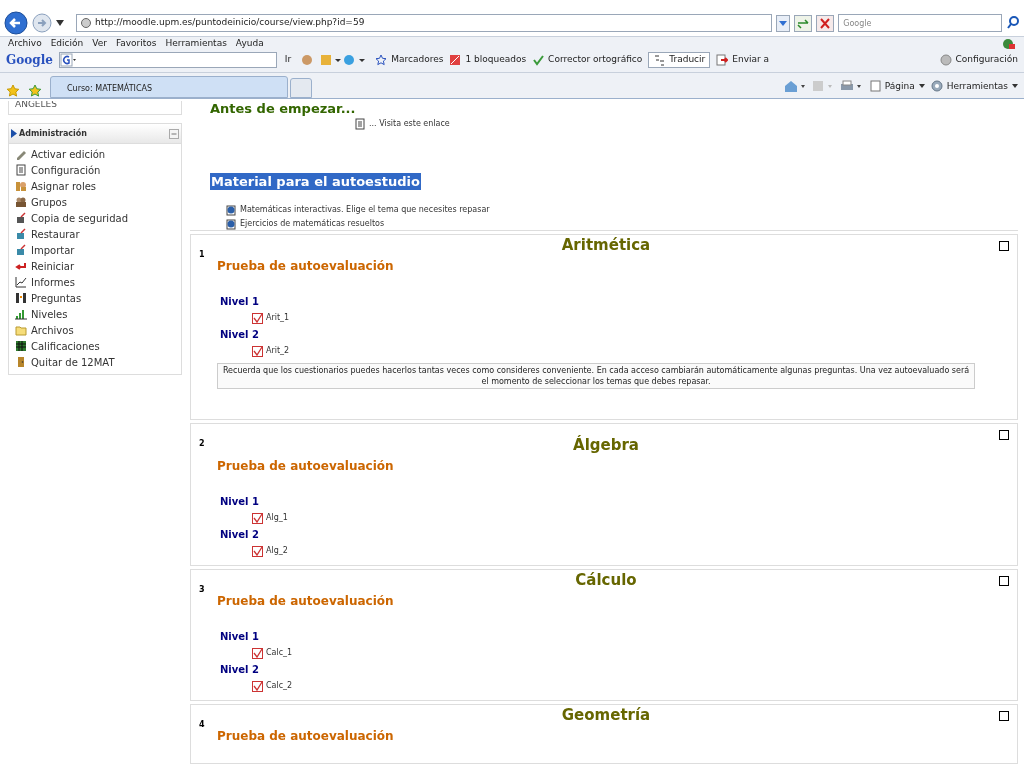 The width and height of the screenshot is (1024, 770). What do you see at coordinates (920, 23) in the screenshot?
I see `search-field: Google` at bounding box center [920, 23].